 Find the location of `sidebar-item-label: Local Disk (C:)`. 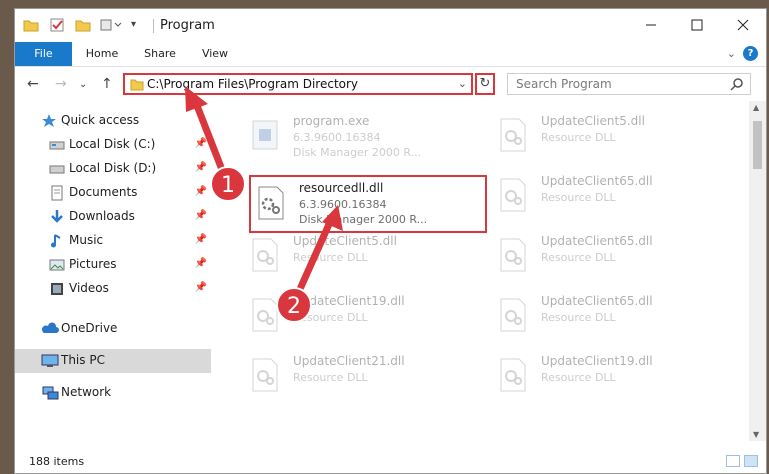

sidebar-item-label: Local Disk (C:) is located at coordinates (112, 144).